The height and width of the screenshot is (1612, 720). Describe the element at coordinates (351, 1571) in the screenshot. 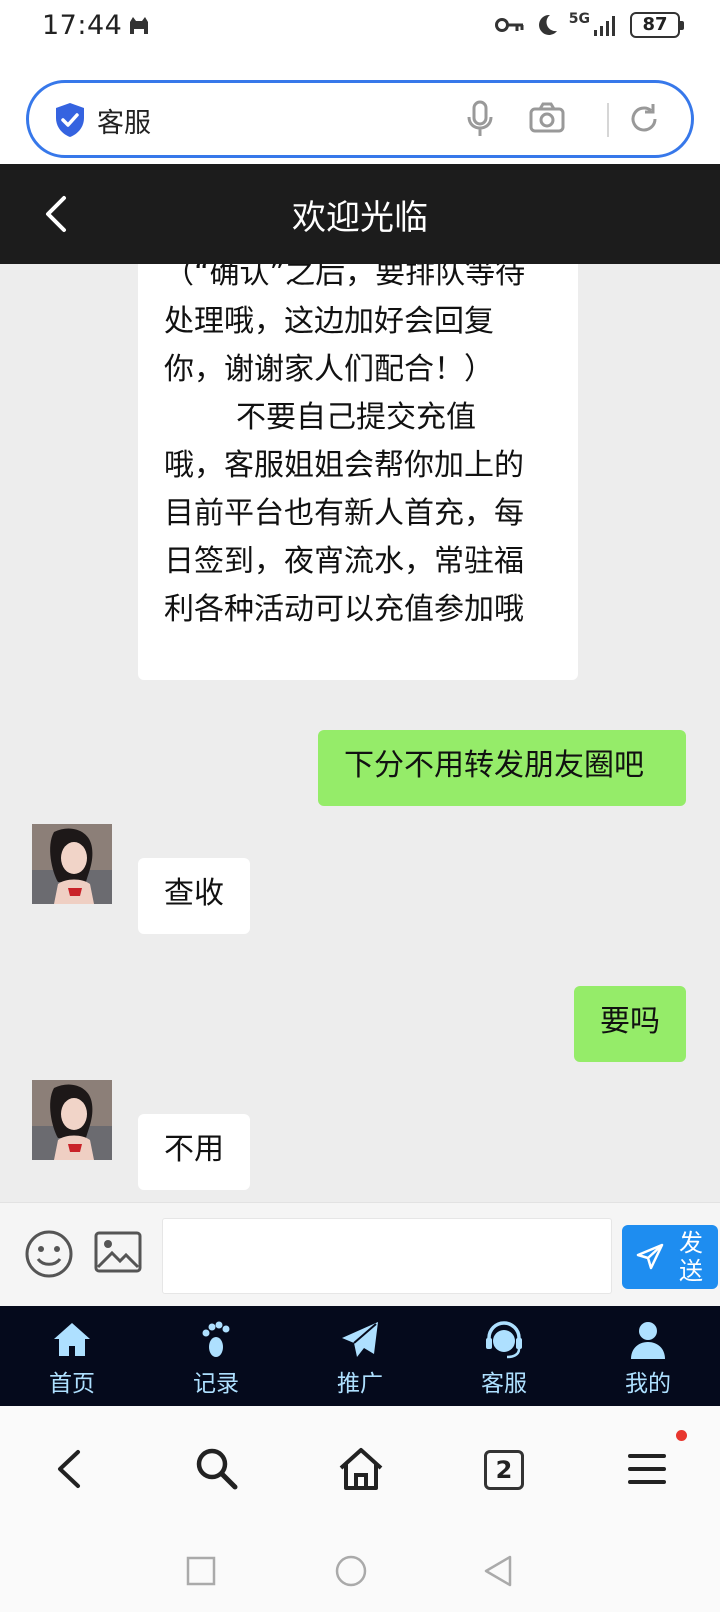

I see `system-home-icon` at that location.